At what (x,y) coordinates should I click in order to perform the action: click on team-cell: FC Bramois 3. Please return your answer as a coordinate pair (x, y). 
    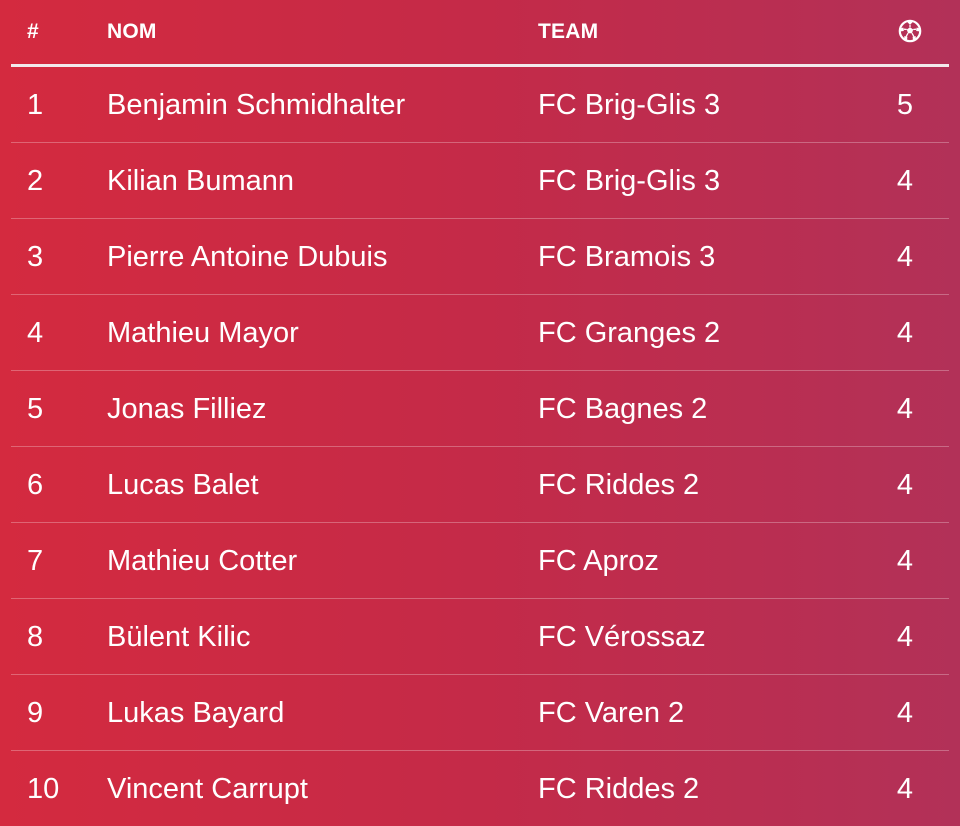
    Looking at the image, I should click on (627, 257).